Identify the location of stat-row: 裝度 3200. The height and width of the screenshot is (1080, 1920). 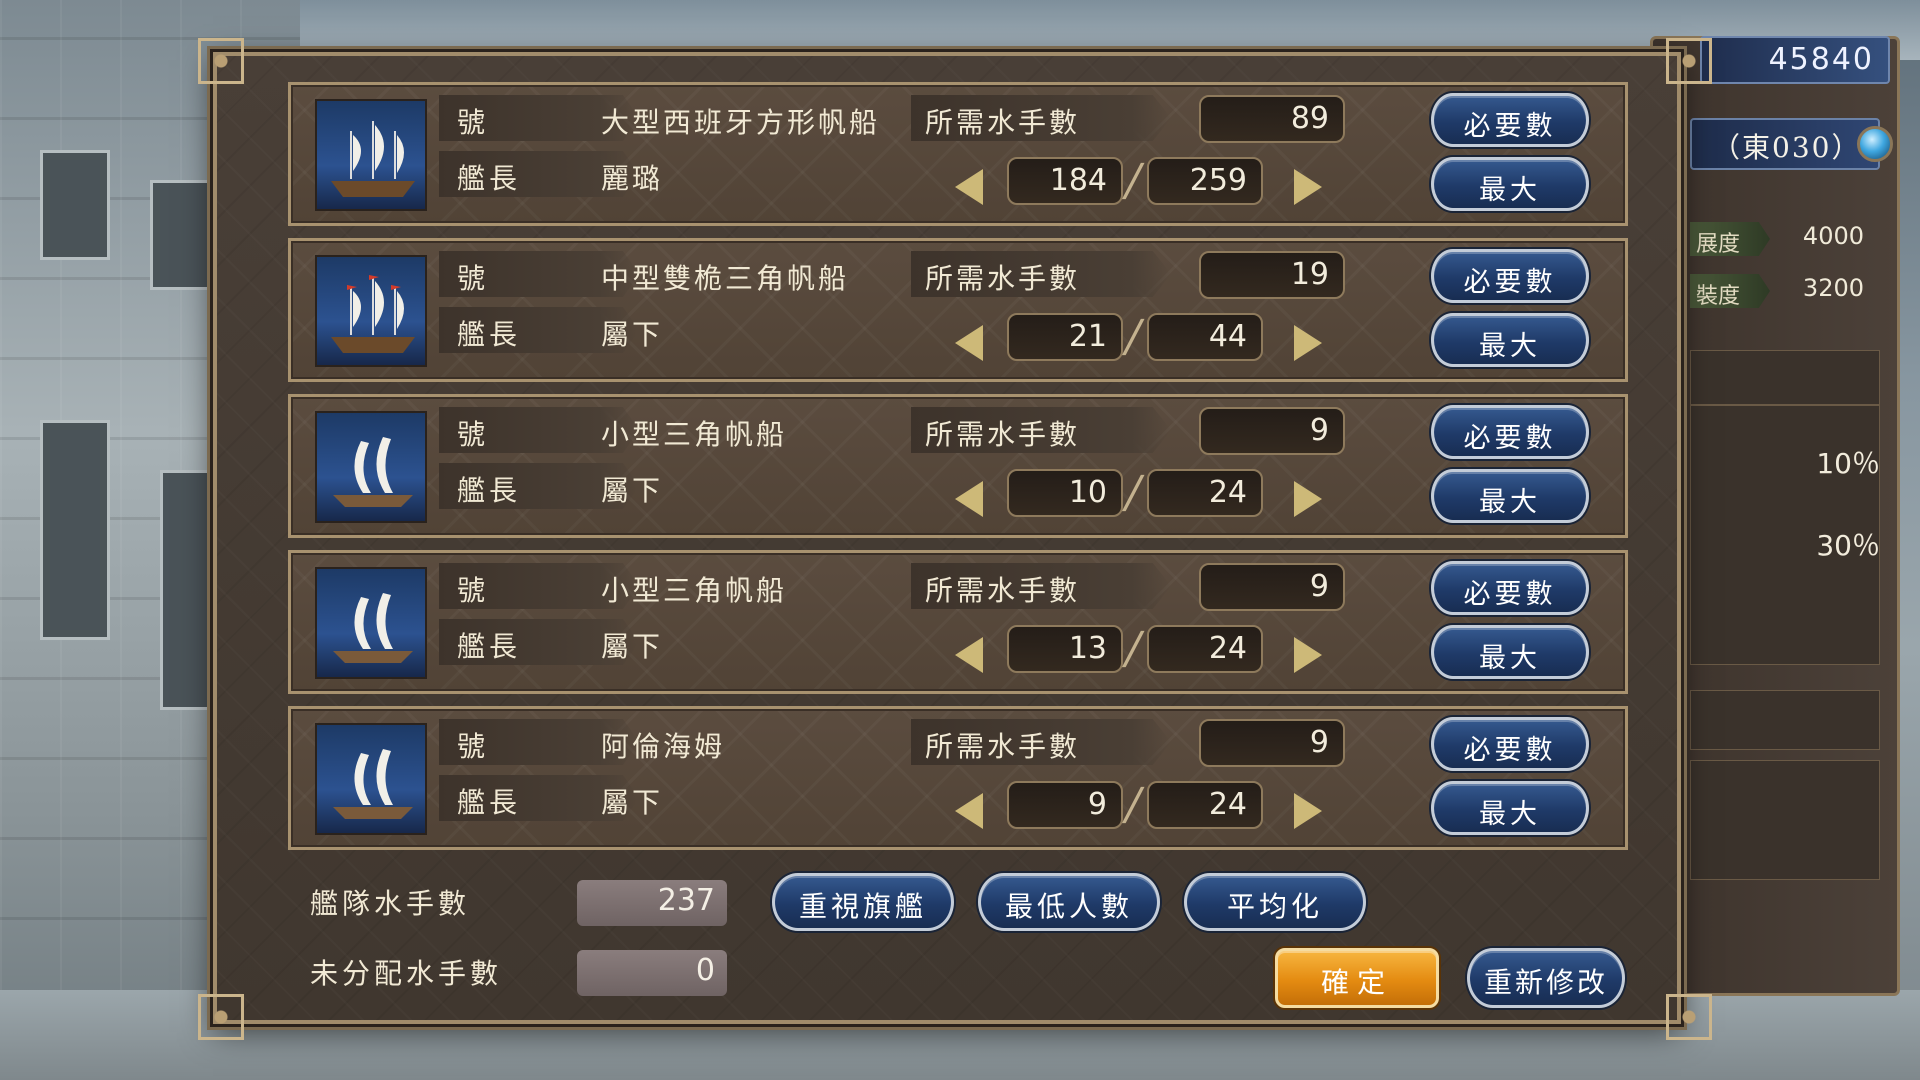
(1785, 290).